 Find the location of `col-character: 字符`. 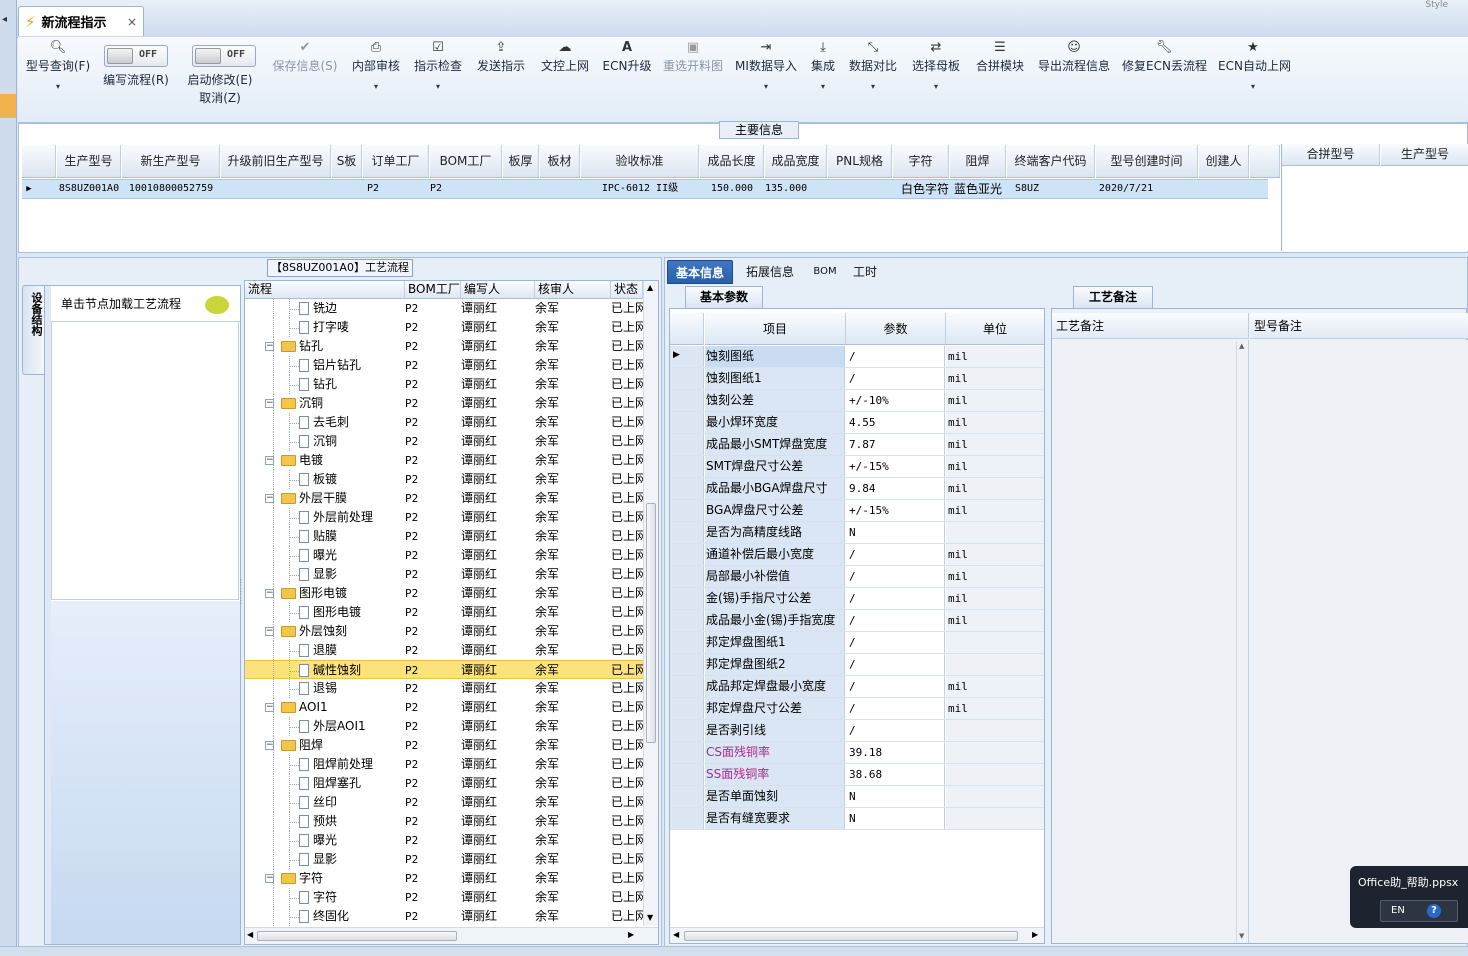

col-character: 字符 is located at coordinates (921, 161).